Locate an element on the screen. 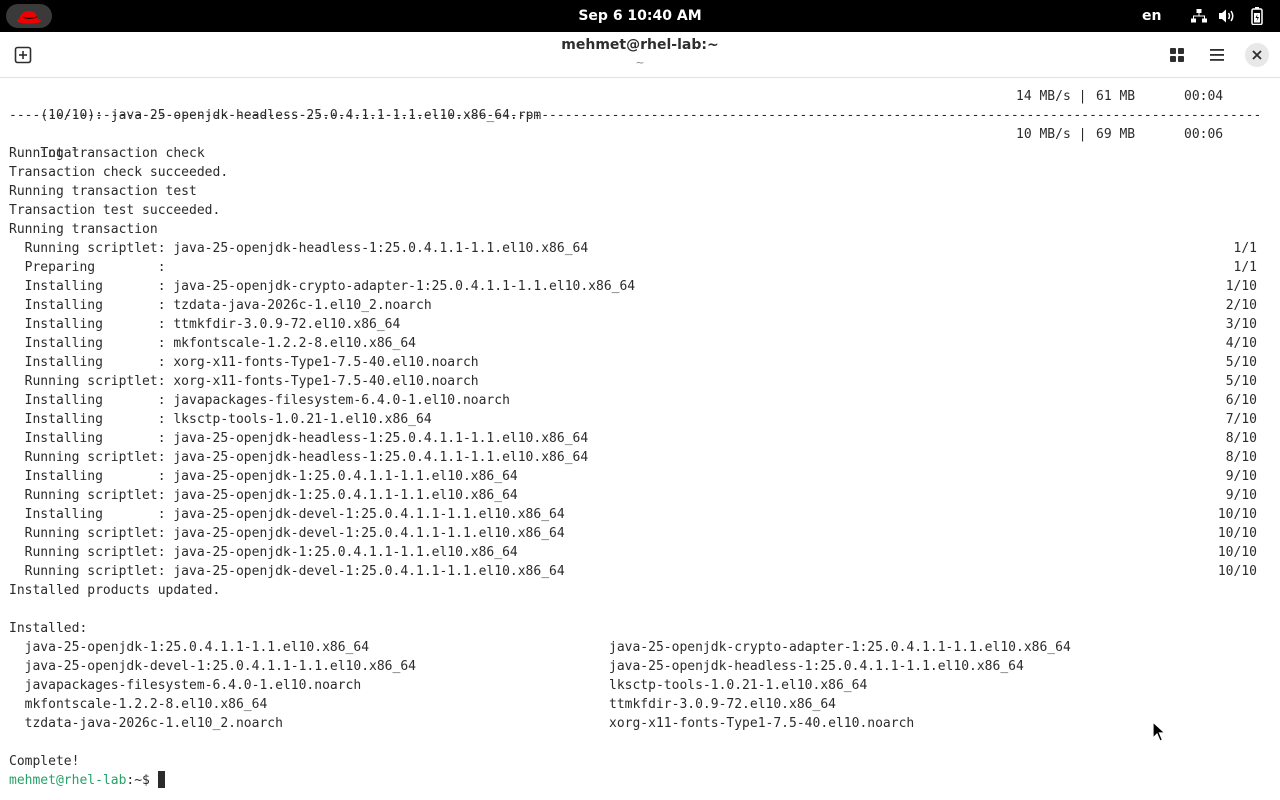 The image size is (1280, 800). close-icon is located at coordinates (1257, 55).